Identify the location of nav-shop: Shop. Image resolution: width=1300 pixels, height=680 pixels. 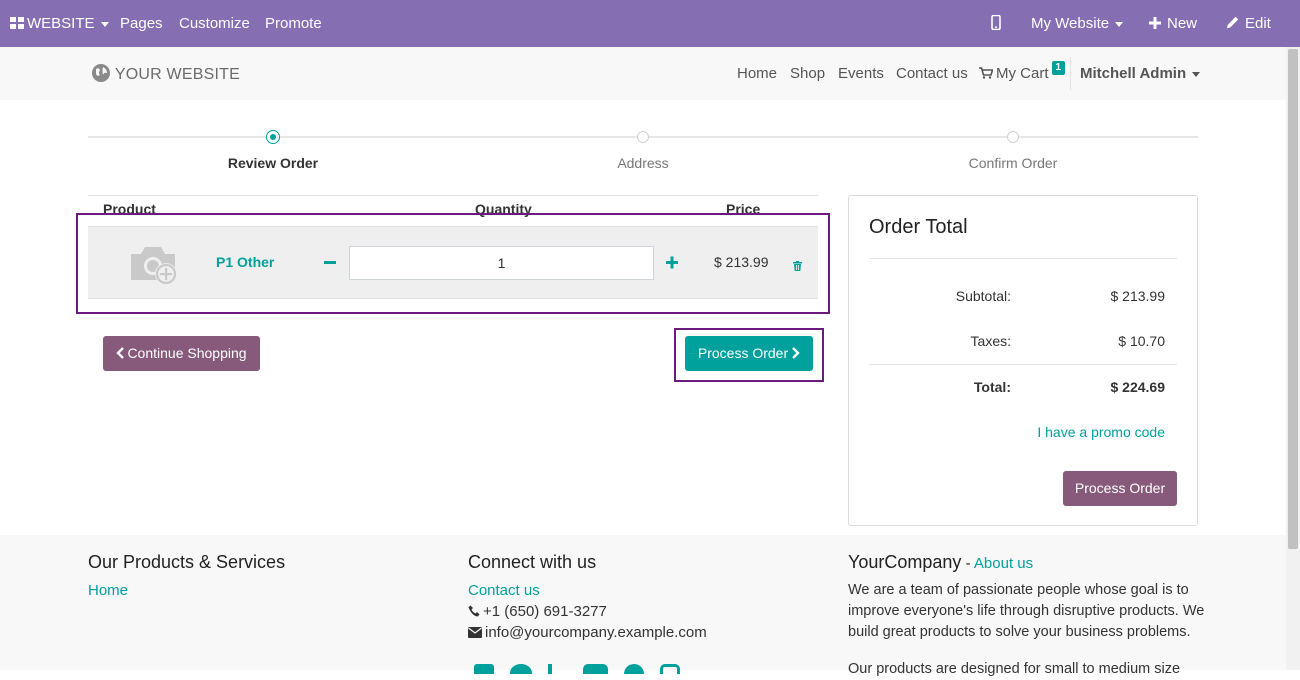
(807, 73).